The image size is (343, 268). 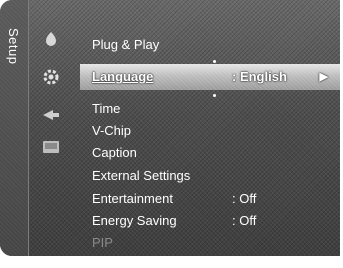 I want to click on menu-item-label: Language, so click(x=123, y=76).